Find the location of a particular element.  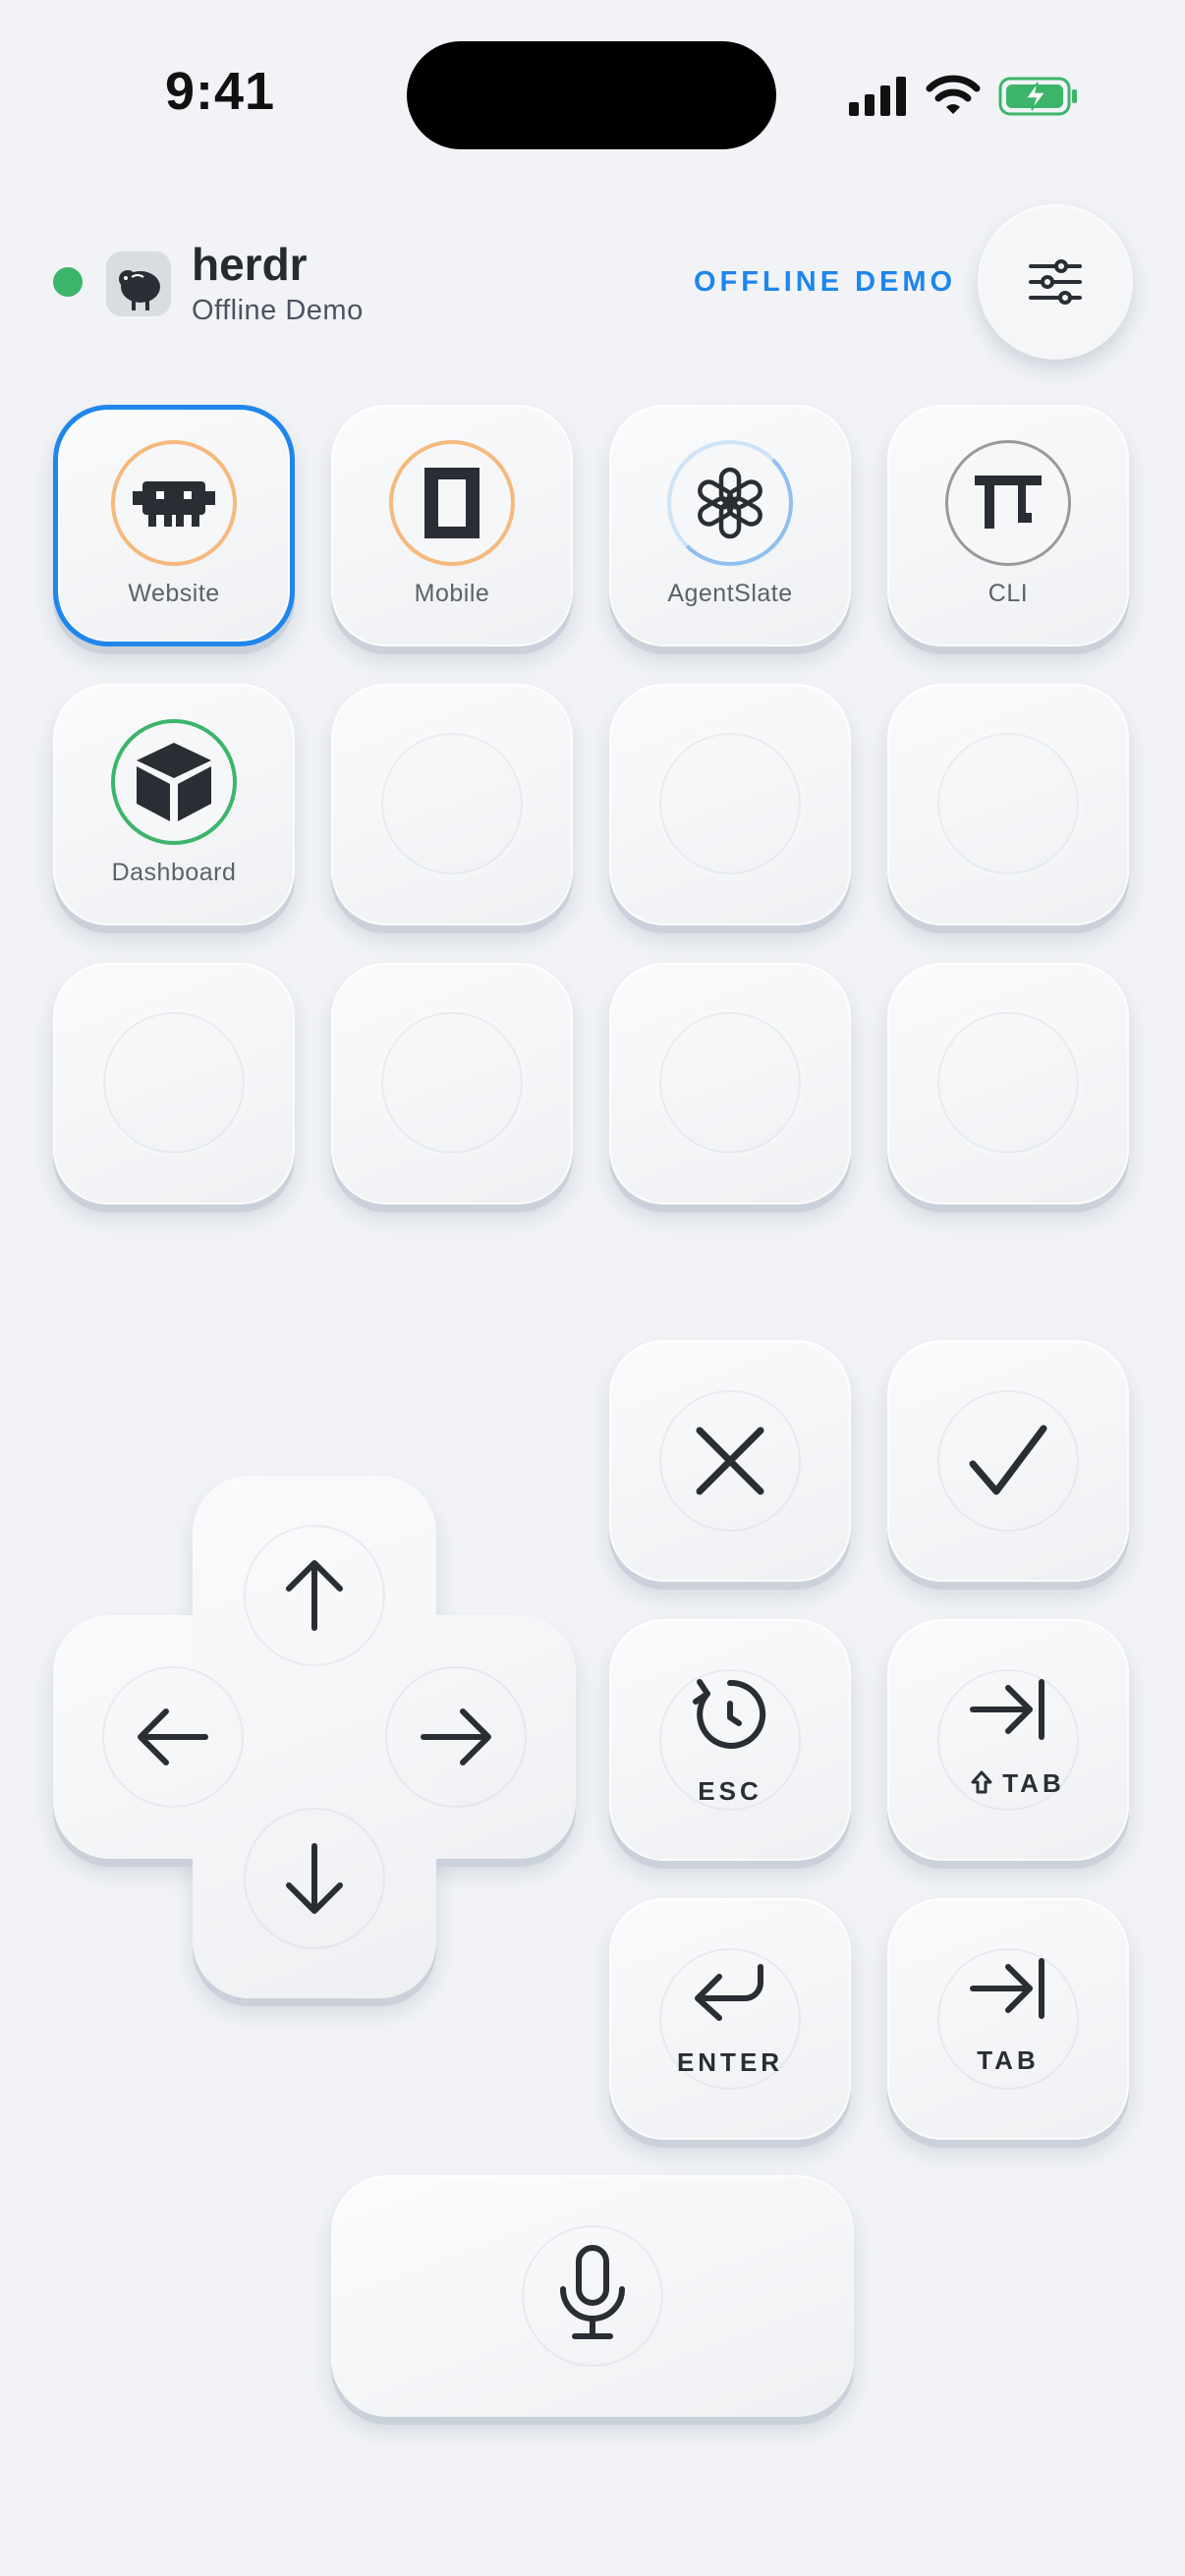

undo-circle-icon is located at coordinates (730, 1714).